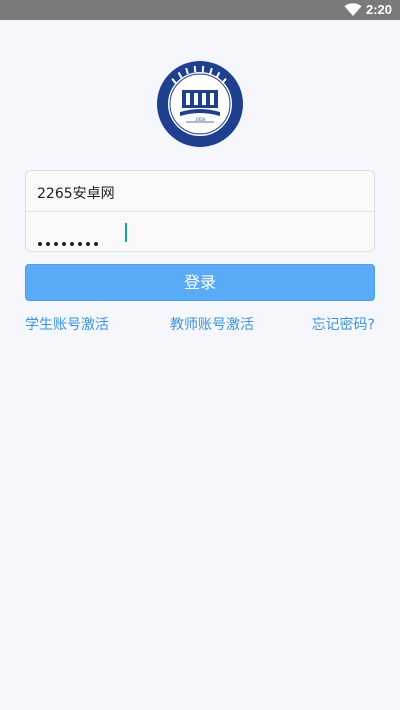  I want to click on status-time: 2:20, so click(378, 9).